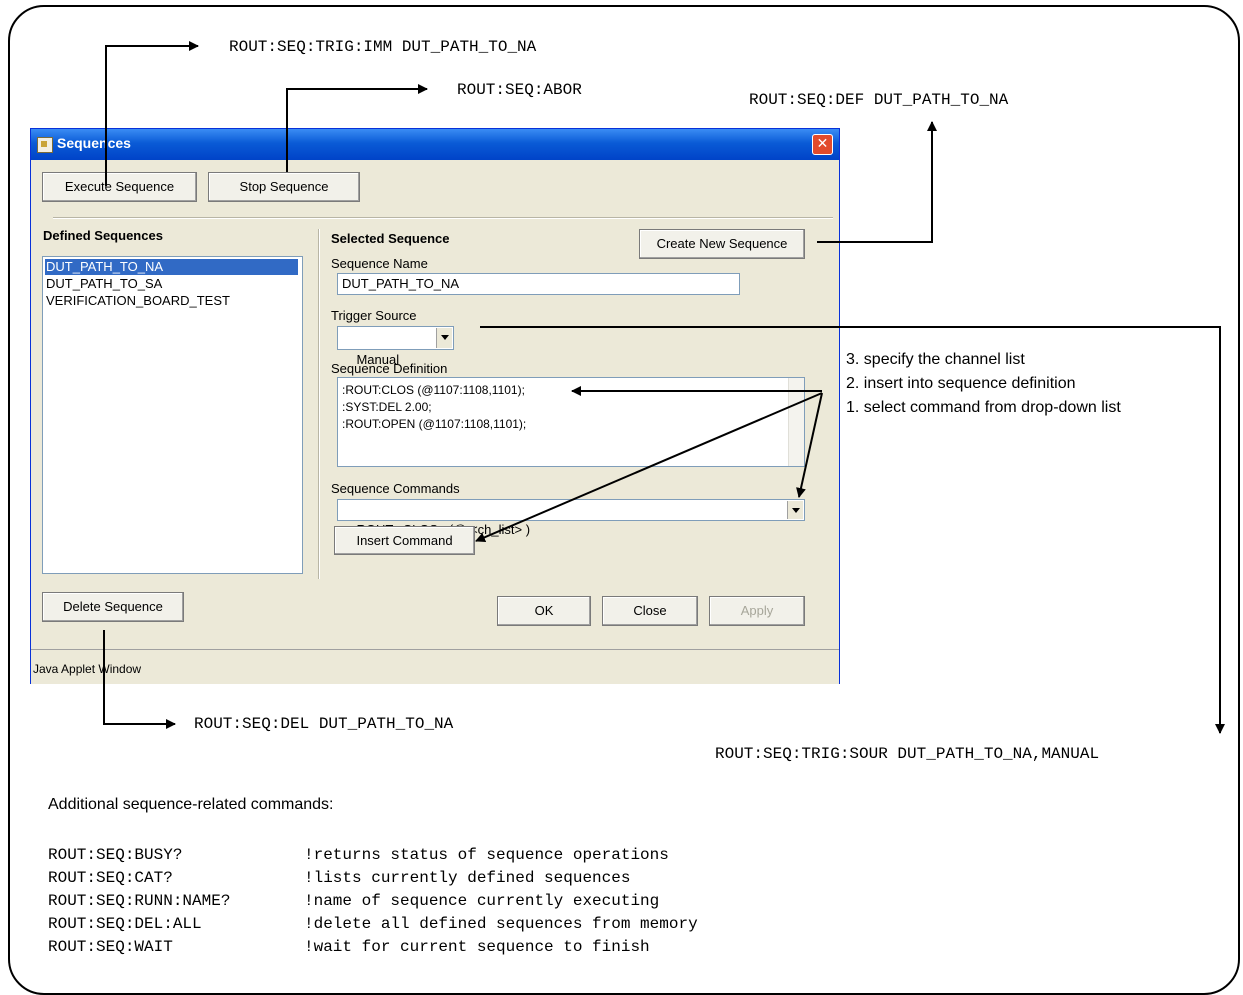 The width and height of the screenshot is (1243, 995). What do you see at coordinates (113, 607) in the screenshot?
I see `delete-sequence-button: Delete Sequence` at bounding box center [113, 607].